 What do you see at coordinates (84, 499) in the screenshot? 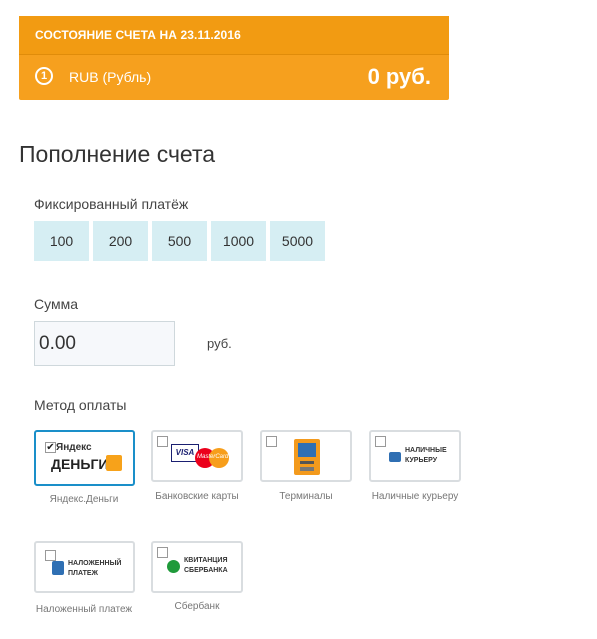
I see `payment-method-label-yandex: Яндекс.Деньги` at bounding box center [84, 499].